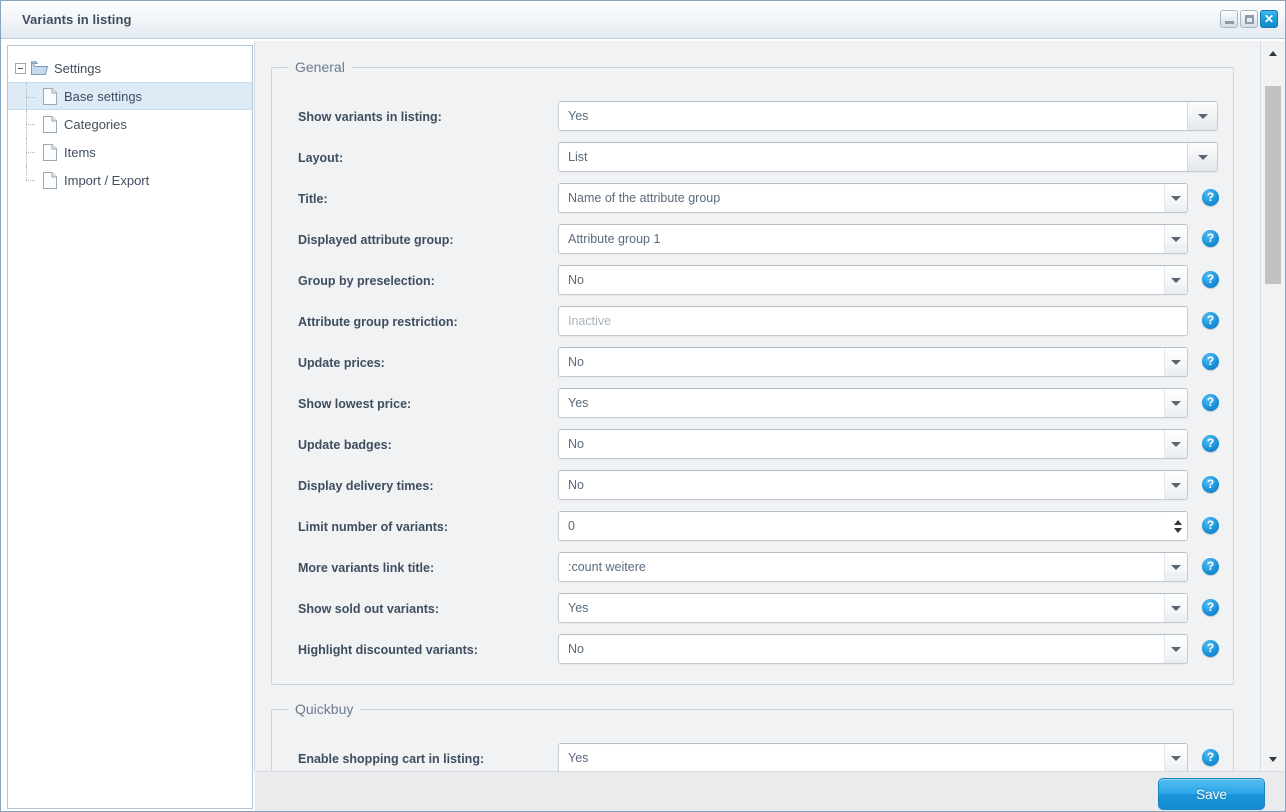 This screenshot has width=1286, height=812. I want to click on help-icon-highlight-discounted-variants: ?, so click(1210, 648).